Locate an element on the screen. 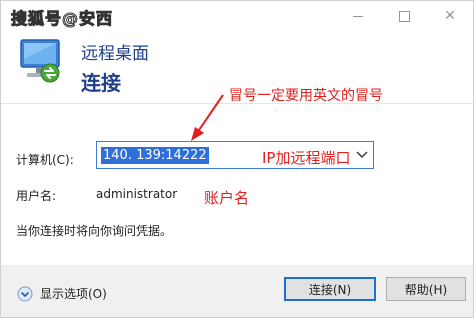 The image size is (474, 318). remote-desktop-icon is located at coordinates (40, 61).